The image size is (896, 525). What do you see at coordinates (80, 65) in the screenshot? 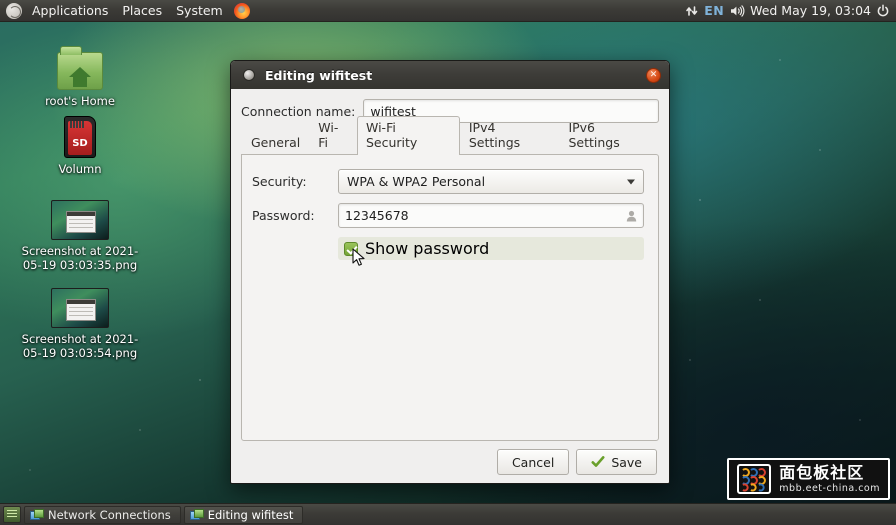
I see `home-folder-icon` at bounding box center [80, 65].